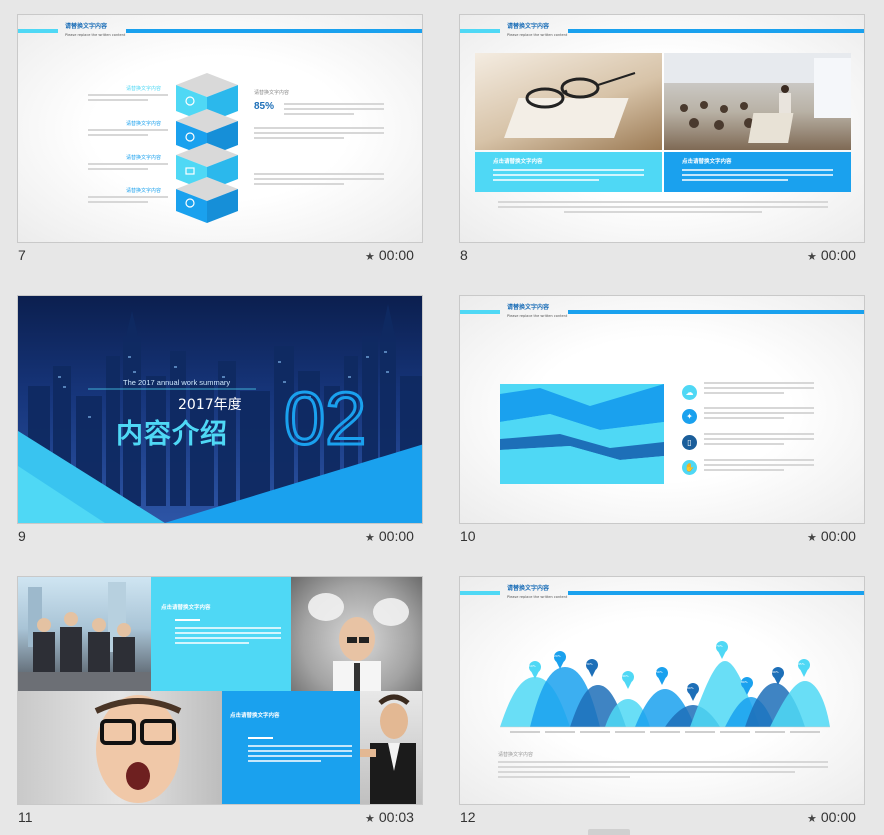 The image size is (884, 835). I want to click on mountain-pin-graphic, so click(665, 687).